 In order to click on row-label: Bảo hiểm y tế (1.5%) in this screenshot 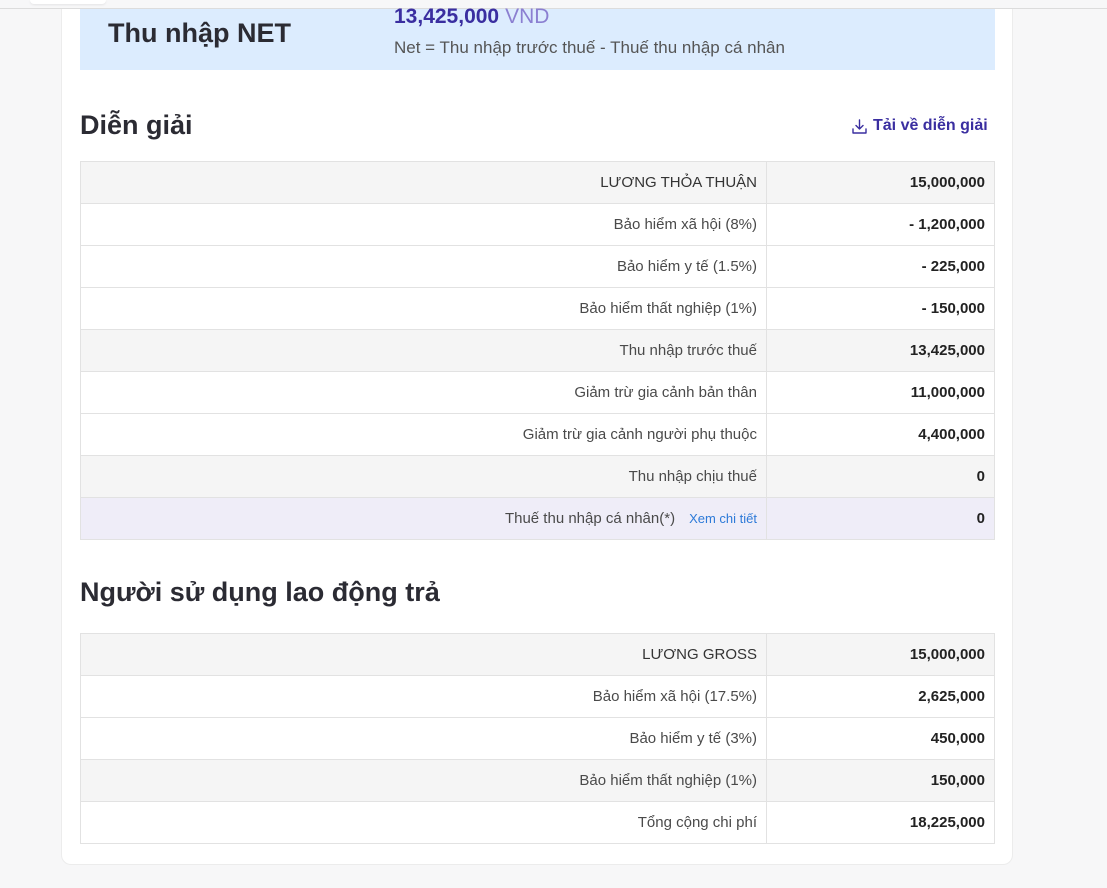, I will do `click(423, 266)`.